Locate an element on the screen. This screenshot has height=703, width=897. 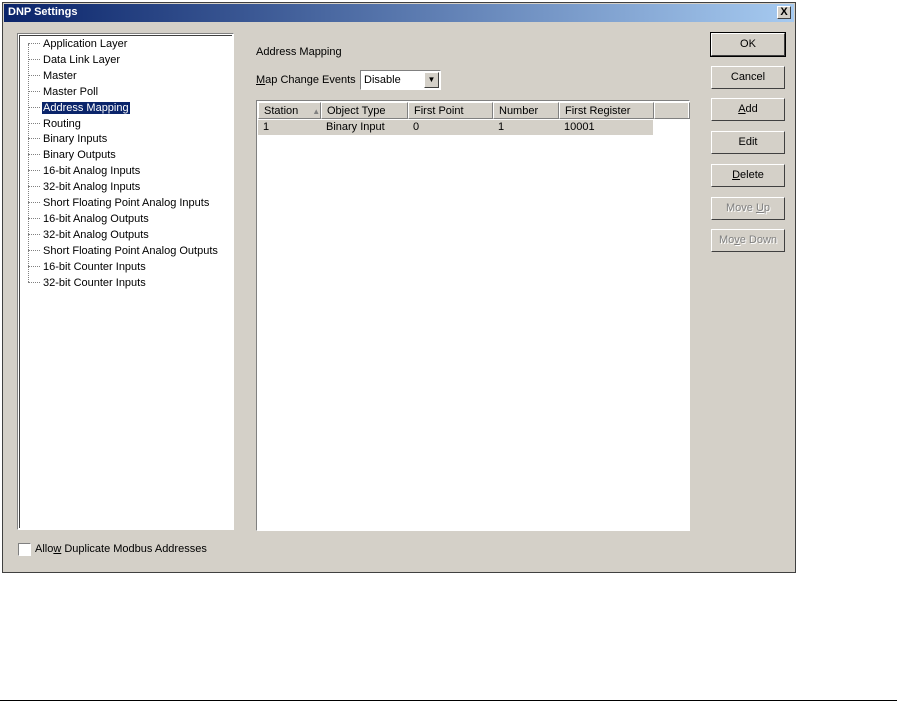
tree-item: Short Floating Point Analog Outputs is located at coordinates (123, 252).